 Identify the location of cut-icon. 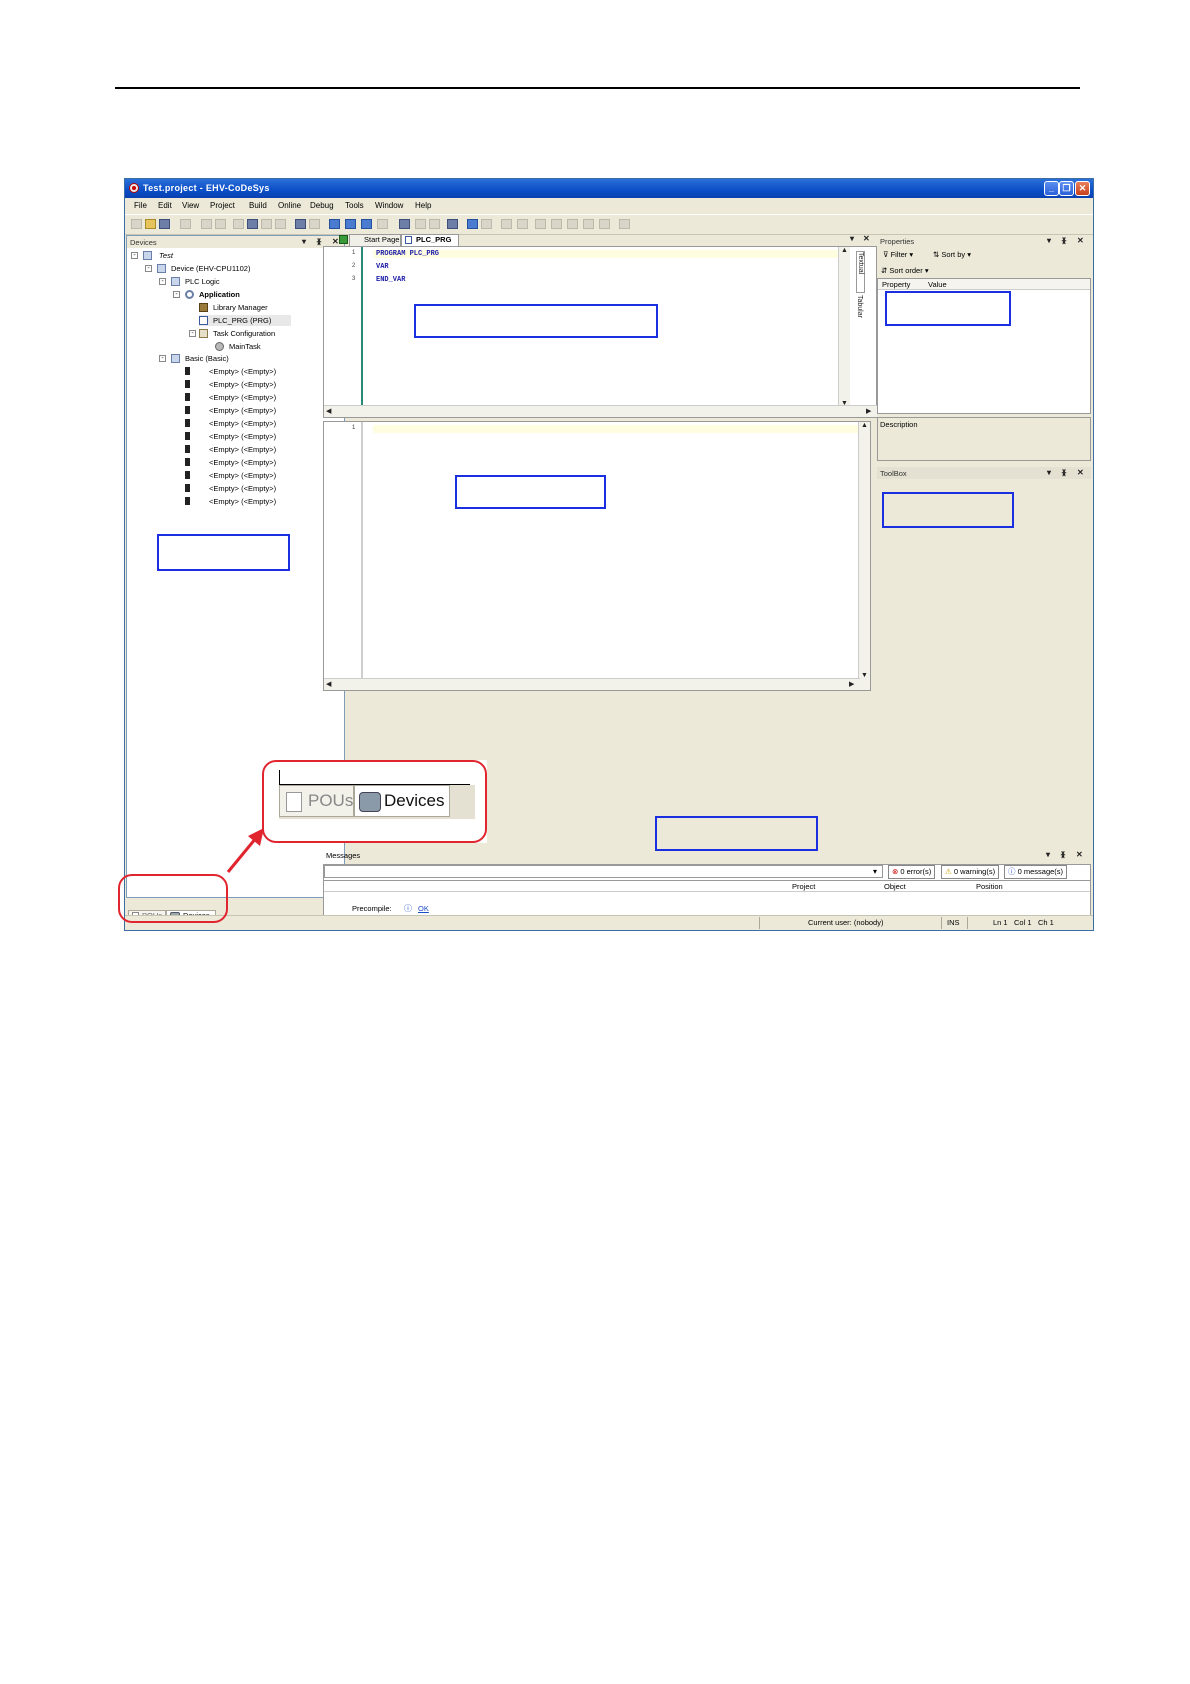
(238, 224).